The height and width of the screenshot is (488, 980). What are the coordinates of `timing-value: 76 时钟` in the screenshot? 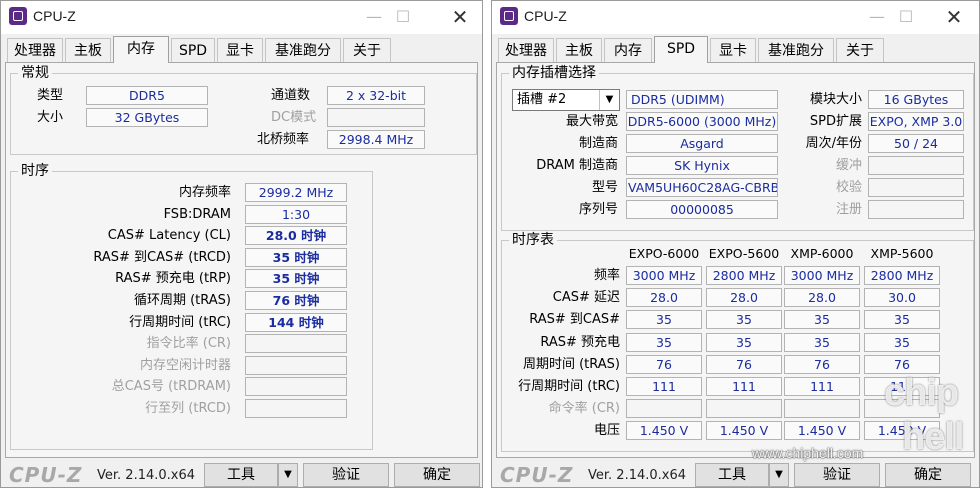 It's located at (296, 300).